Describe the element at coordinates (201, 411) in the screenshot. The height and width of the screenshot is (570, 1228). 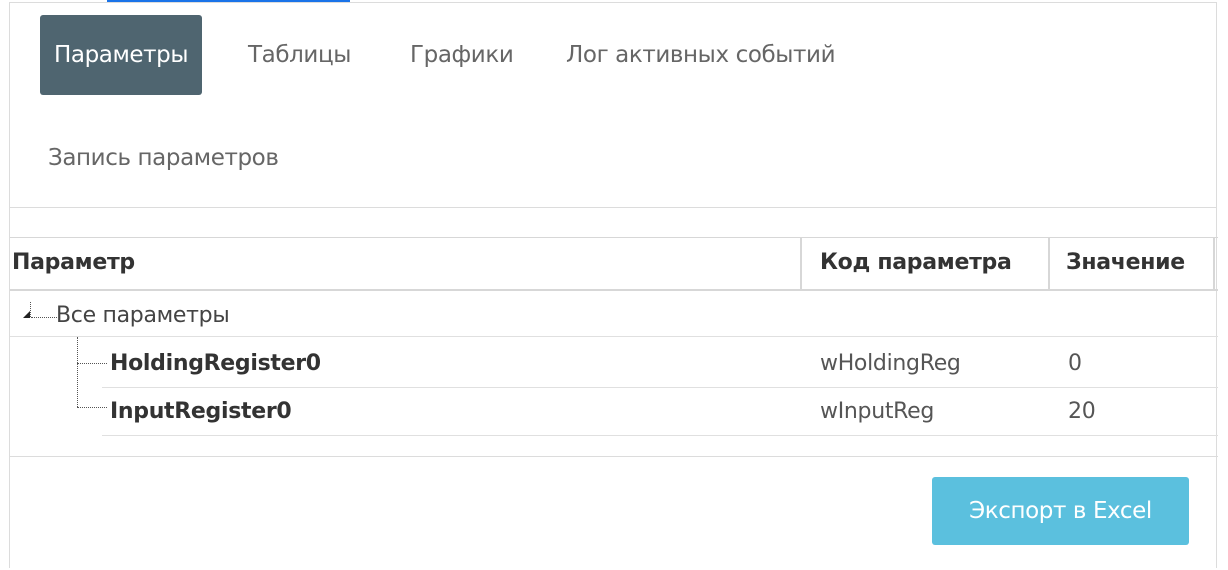
I see `parameter-name: InputRegister0` at that location.